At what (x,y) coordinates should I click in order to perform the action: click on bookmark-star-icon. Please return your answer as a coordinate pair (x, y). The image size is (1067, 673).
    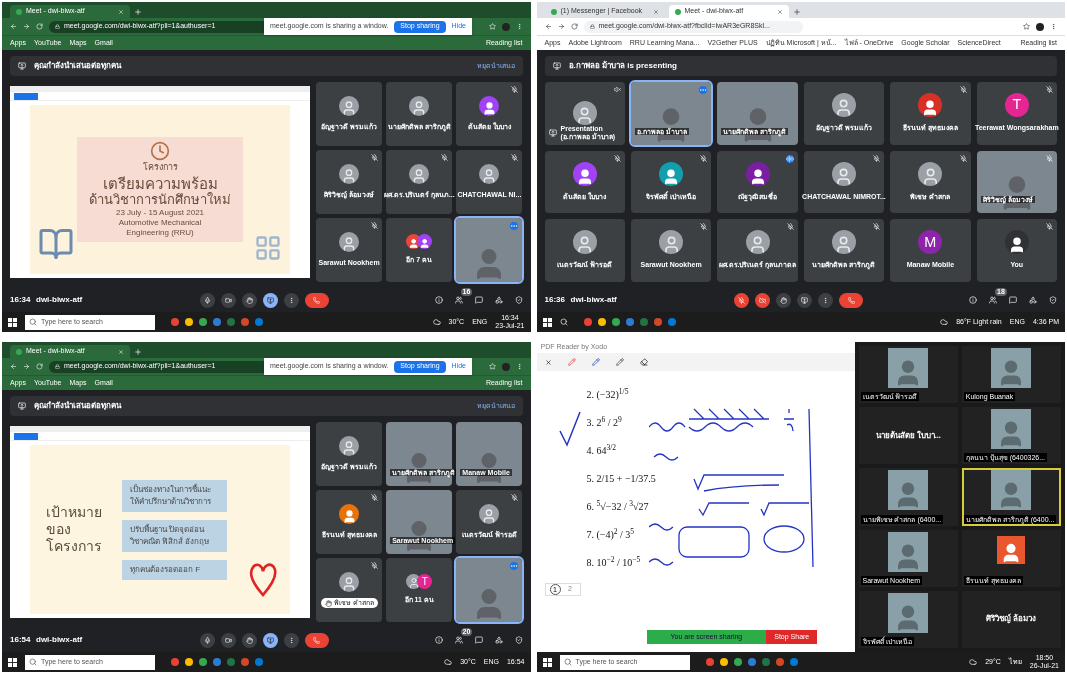
    Looking at the image, I should click on (1026, 26).